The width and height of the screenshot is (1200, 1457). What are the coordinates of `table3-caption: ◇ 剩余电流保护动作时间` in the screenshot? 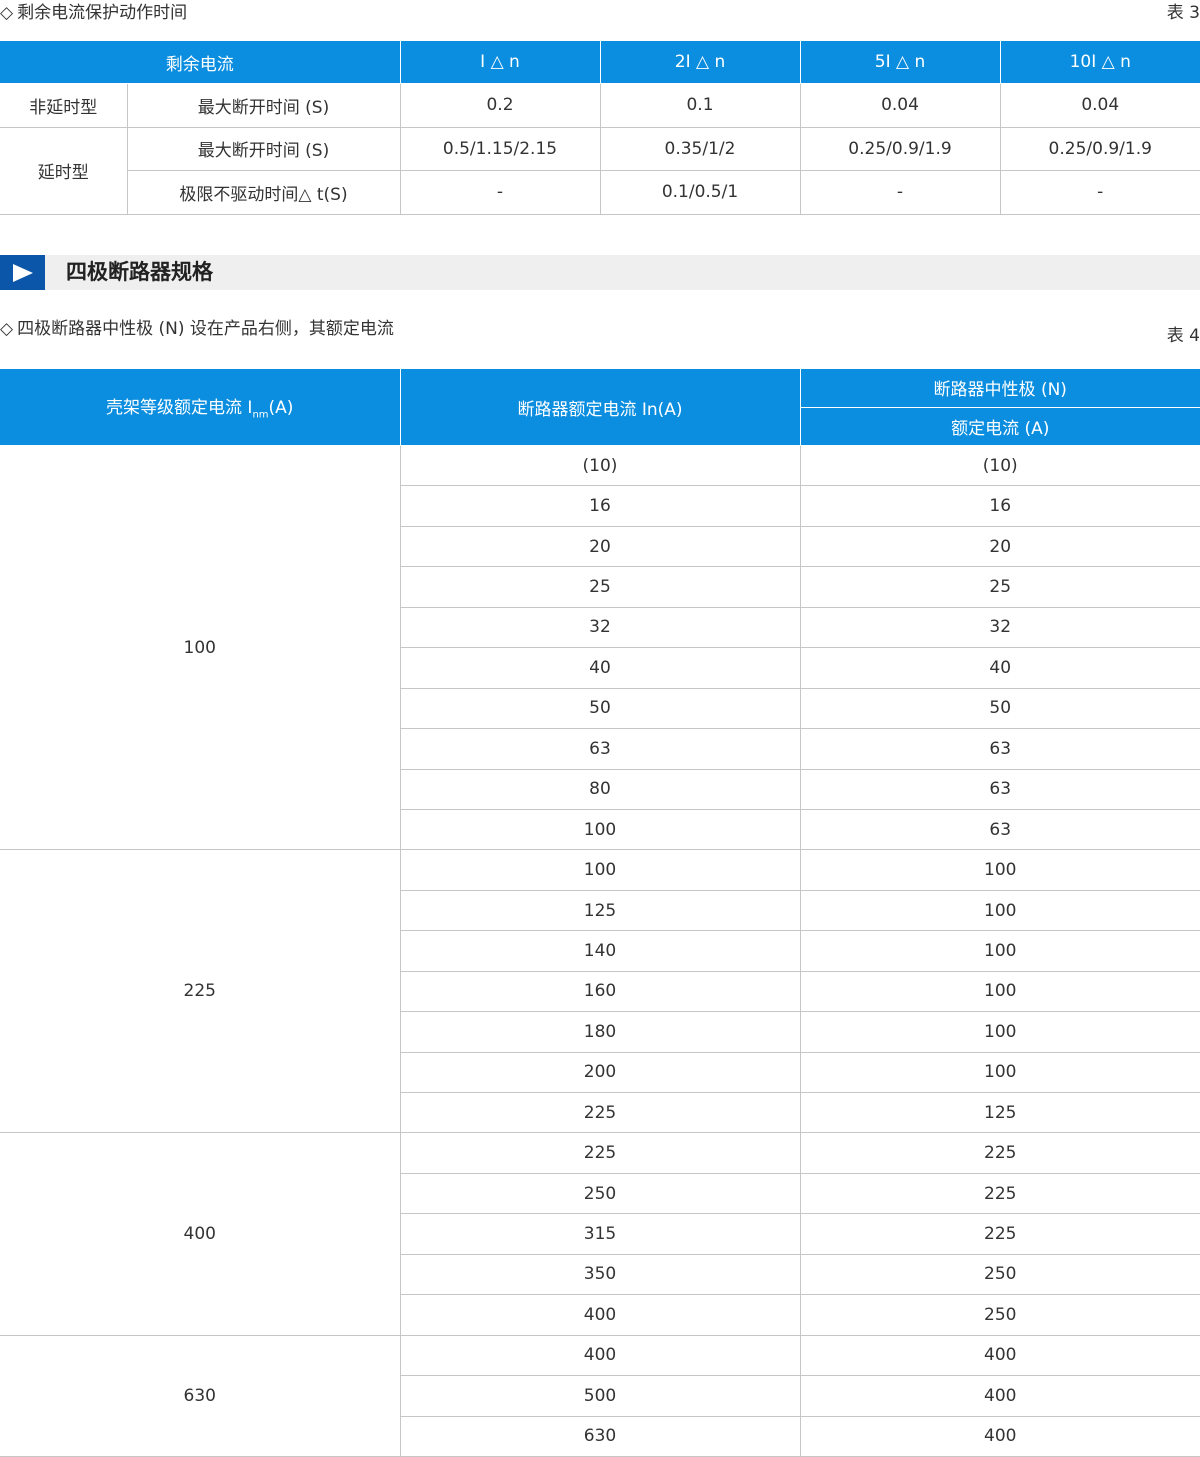 It's located at (93, 11).